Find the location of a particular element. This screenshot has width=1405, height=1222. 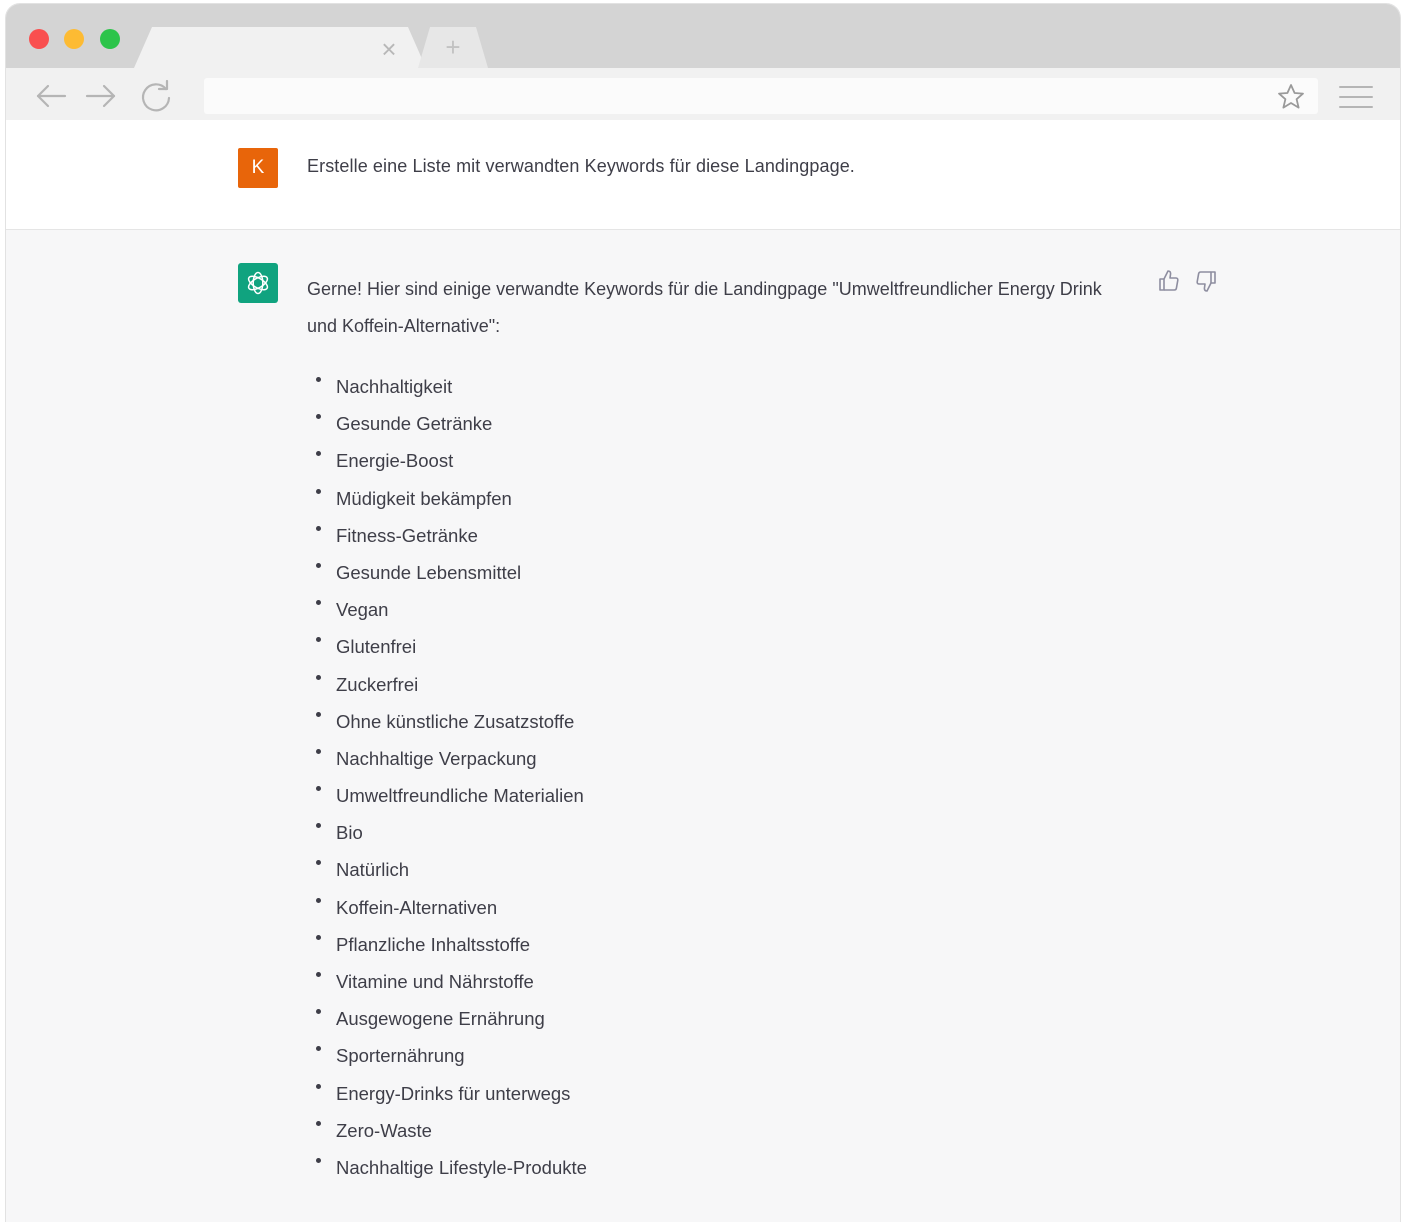

keyword-list-item: Müdigkeit bekämpfen is located at coordinates (450, 498).